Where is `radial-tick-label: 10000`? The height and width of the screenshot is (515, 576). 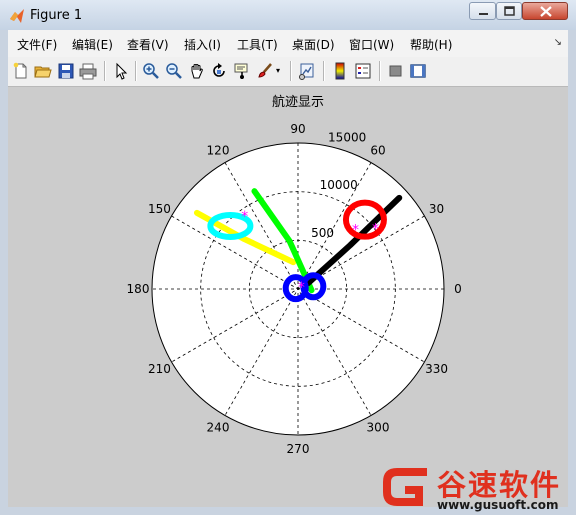
radial-tick-label: 10000 is located at coordinates (339, 185).